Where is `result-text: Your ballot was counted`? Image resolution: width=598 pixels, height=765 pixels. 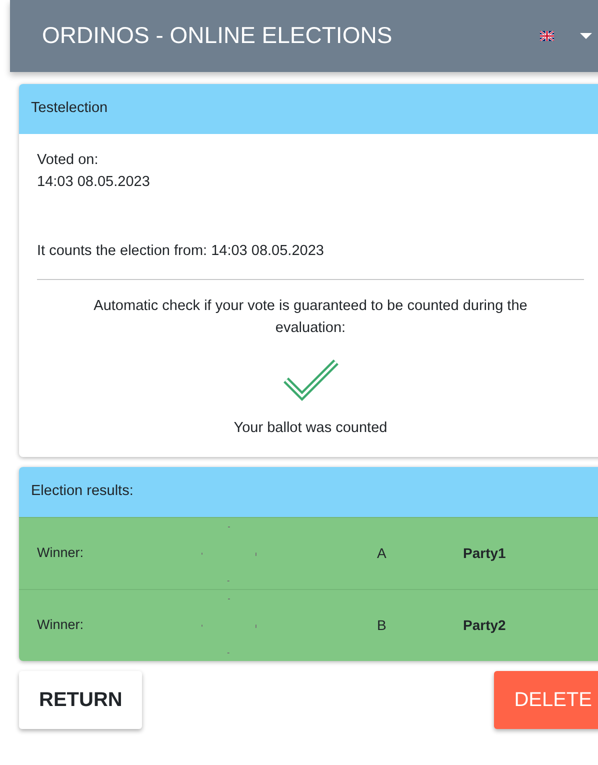
result-text: Your ballot was counted is located at coordinates (310, 428).